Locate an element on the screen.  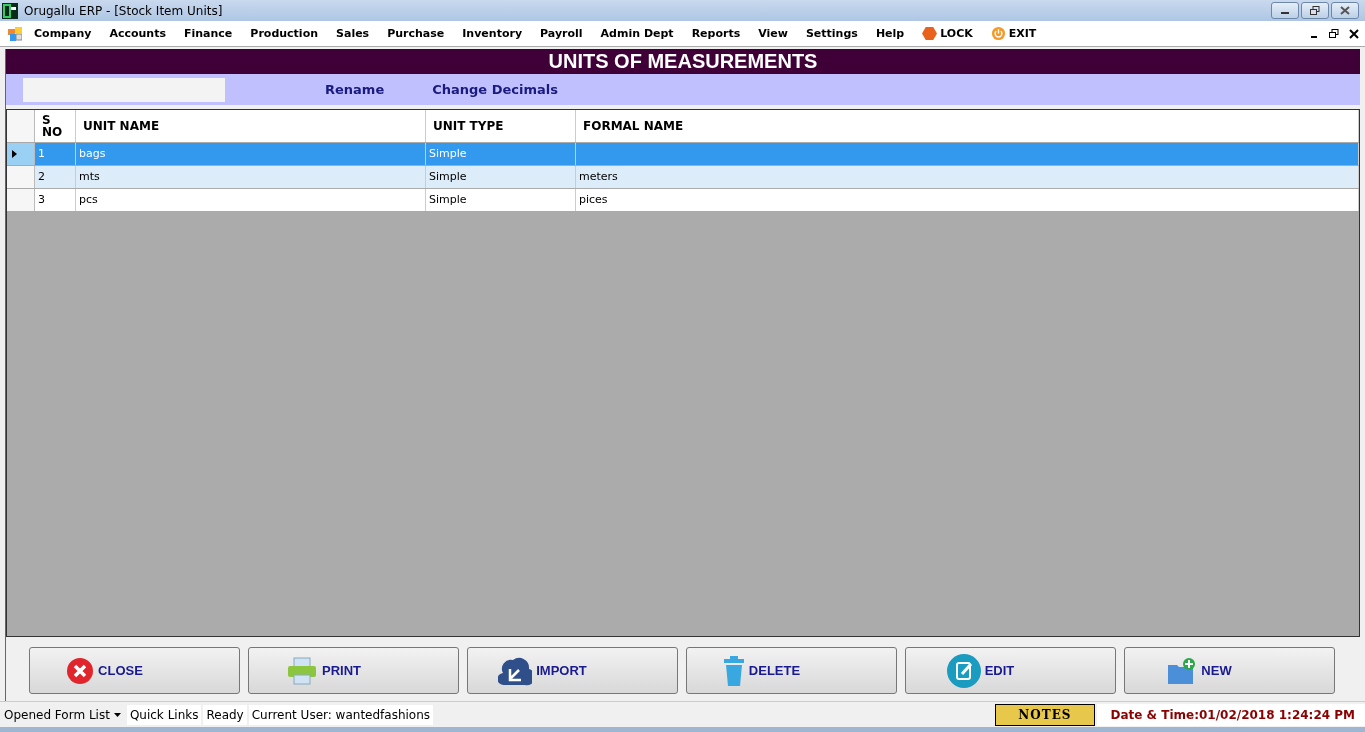
table-row: 3 pcs Simple pices is located at coordinates (683, 200).